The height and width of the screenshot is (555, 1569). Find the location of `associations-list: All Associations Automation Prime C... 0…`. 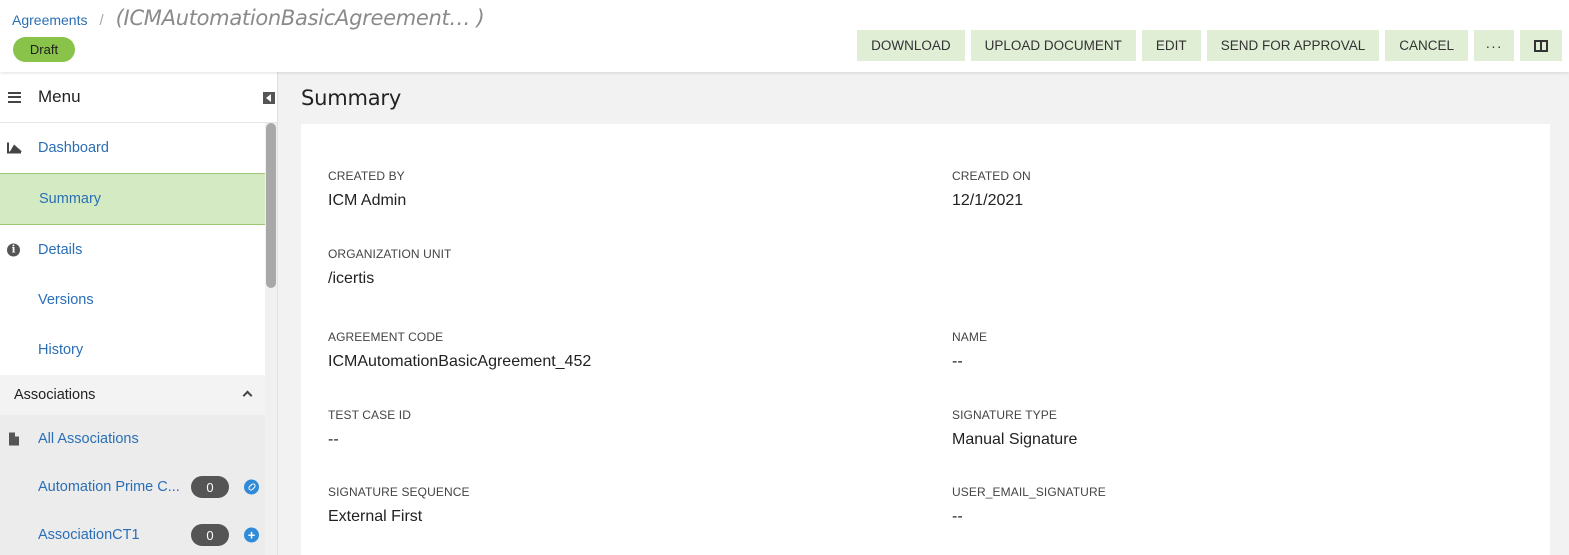

associations-list: All Associations Automation Prime C... 0… is located at coordinates (132, 485).